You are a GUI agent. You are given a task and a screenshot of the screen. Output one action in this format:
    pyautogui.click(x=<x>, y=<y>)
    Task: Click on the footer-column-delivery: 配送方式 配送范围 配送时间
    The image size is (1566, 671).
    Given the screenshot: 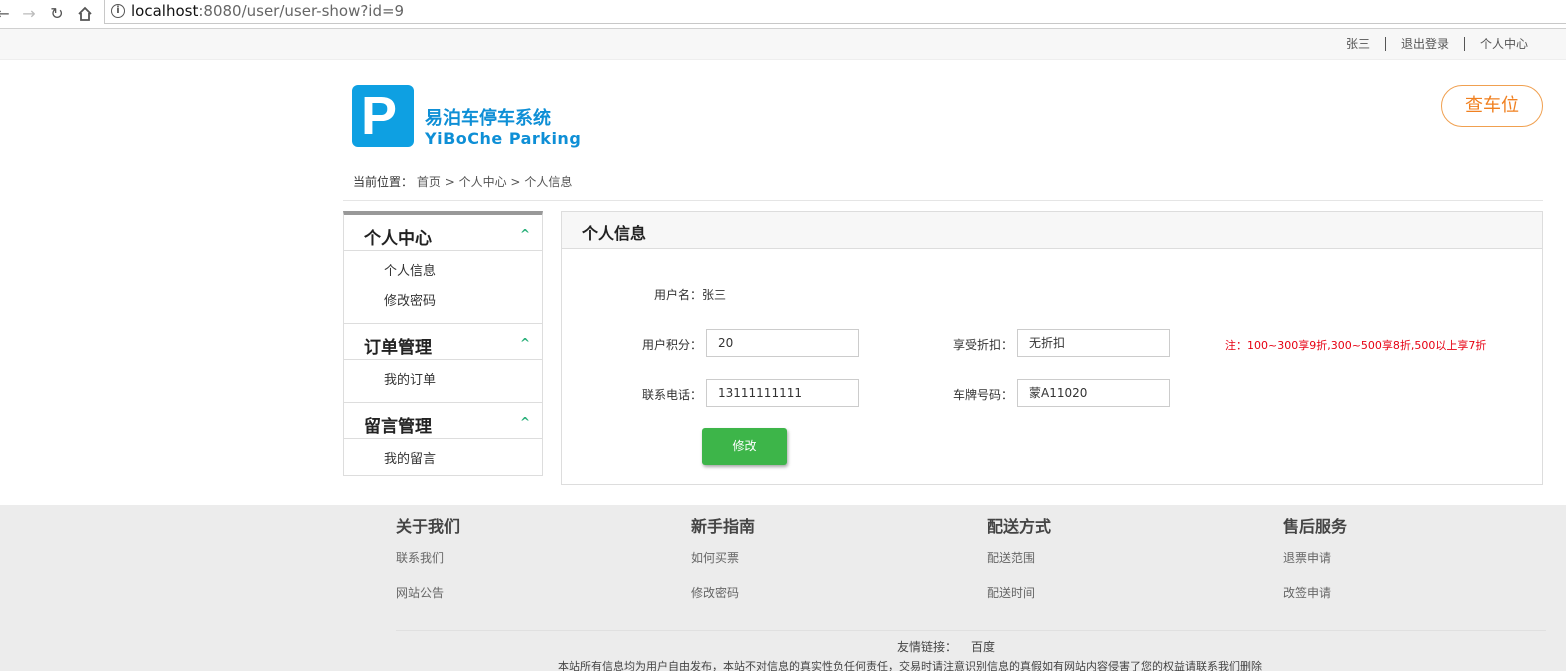 What is the action you would take?
    pyautogui.click(x=1019, y=566)
    